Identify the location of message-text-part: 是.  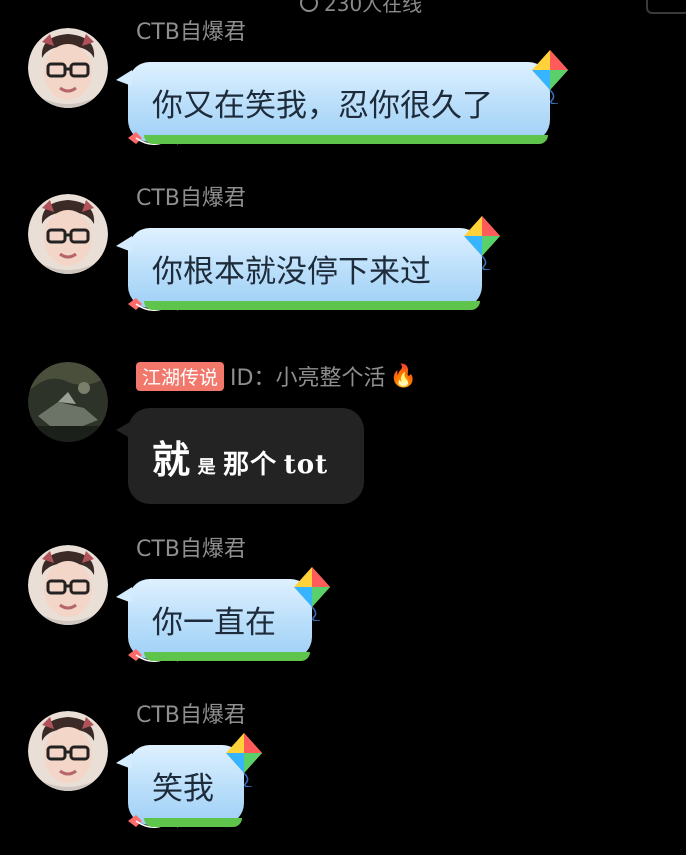
(207, 467).